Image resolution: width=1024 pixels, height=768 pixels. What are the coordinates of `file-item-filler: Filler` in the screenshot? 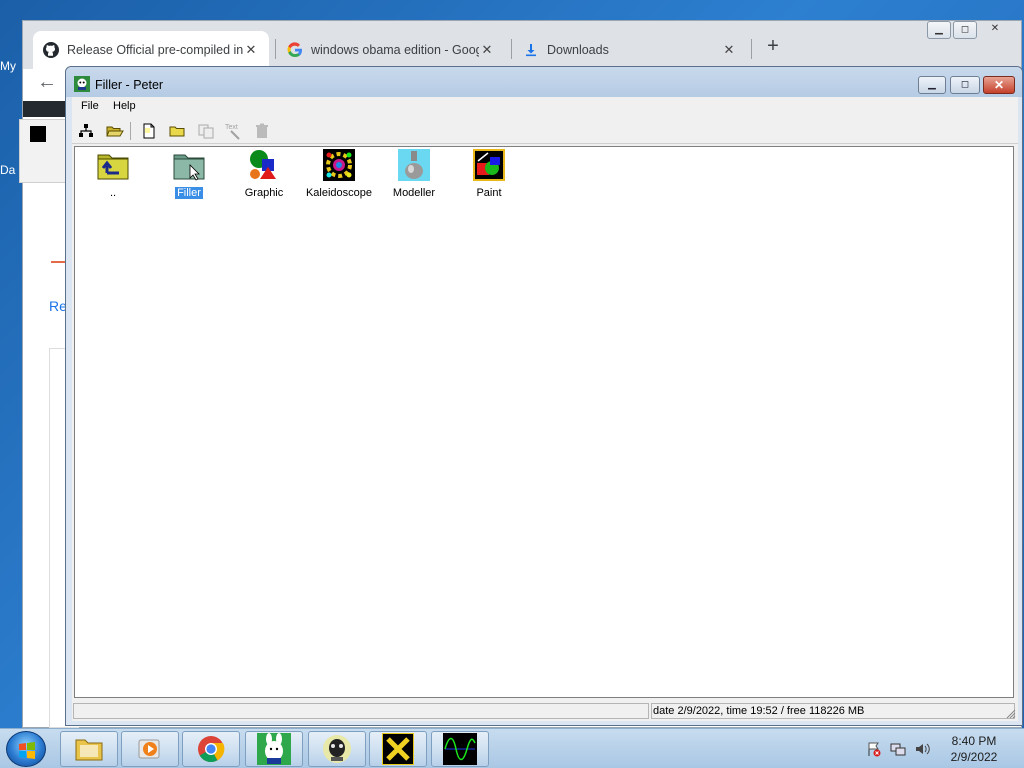 It's located at (189, 176).